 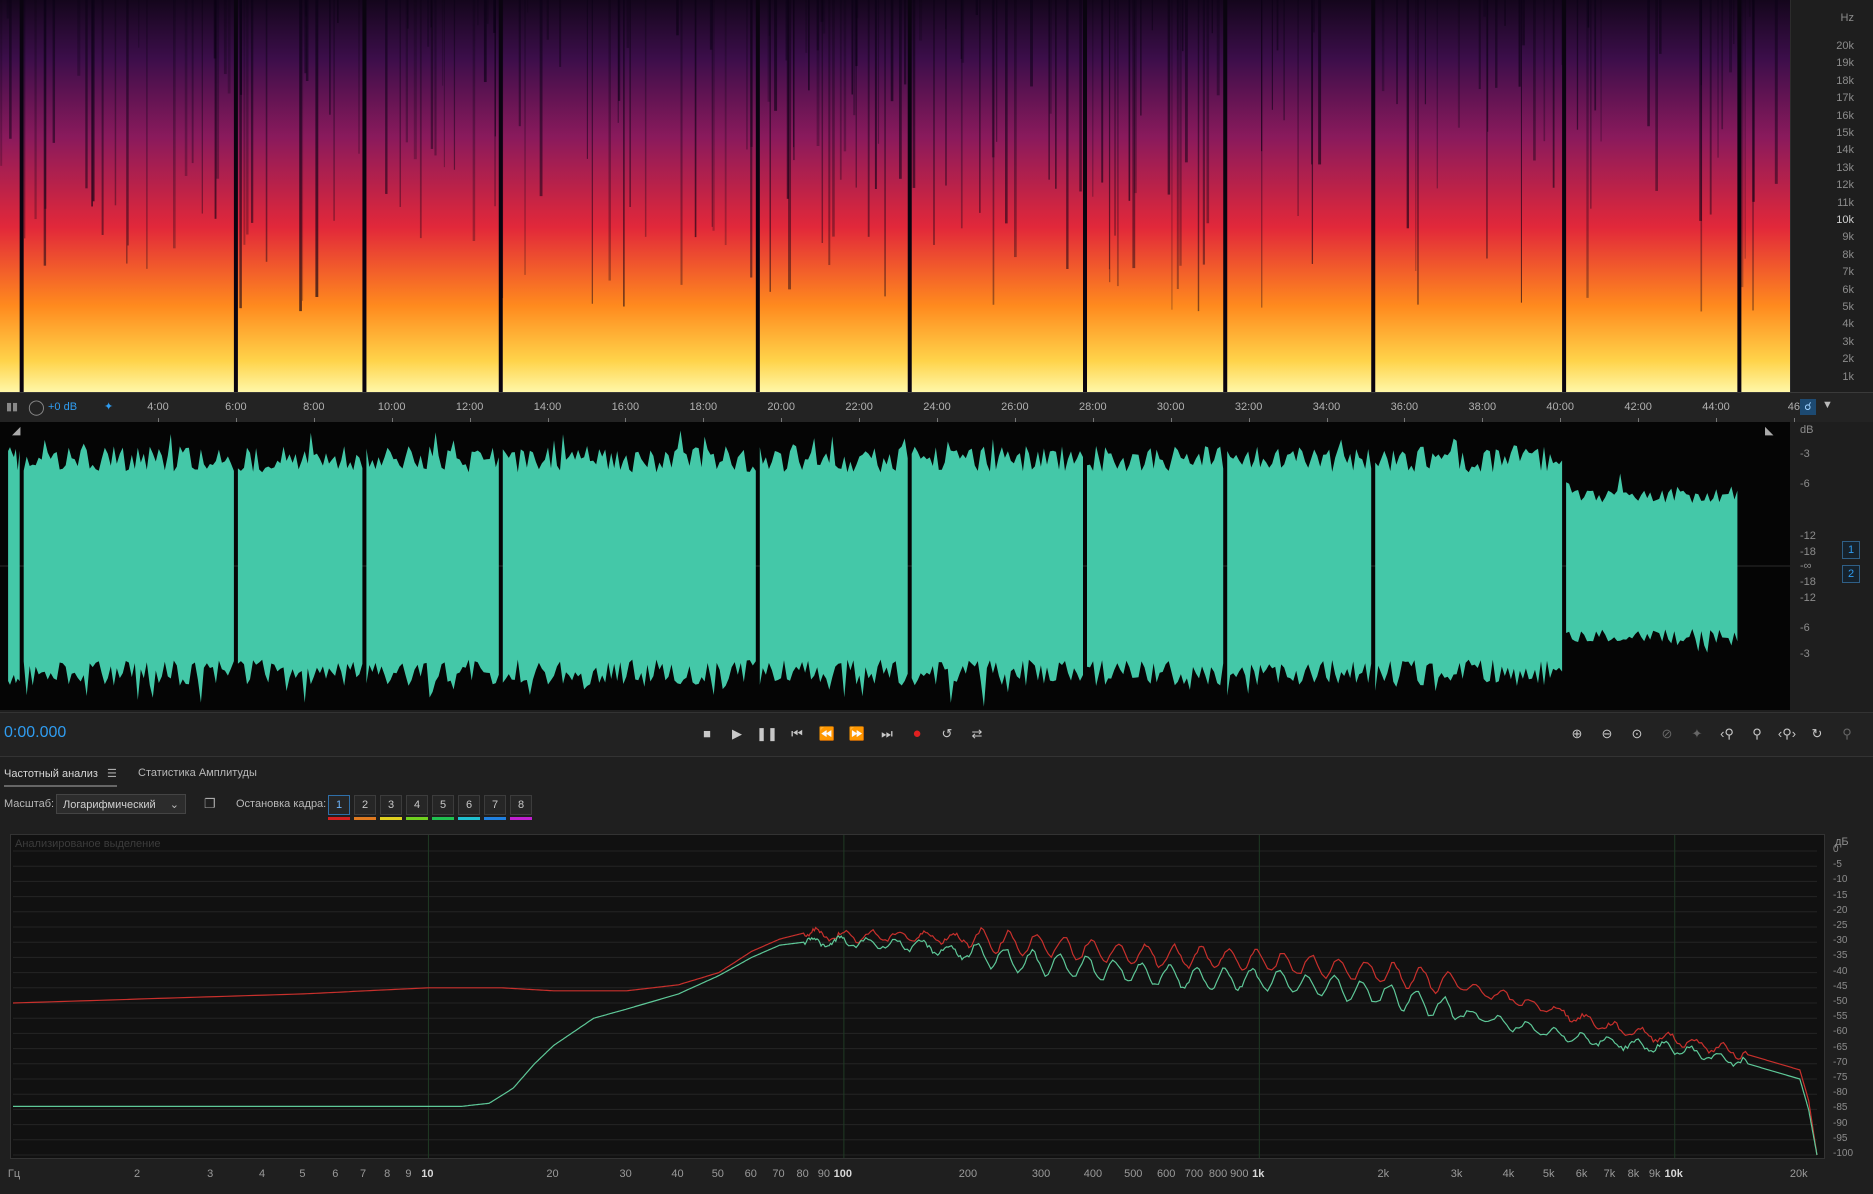 I want to click on freq-x-tick-label: 700, so click(x=1194, y=1174).